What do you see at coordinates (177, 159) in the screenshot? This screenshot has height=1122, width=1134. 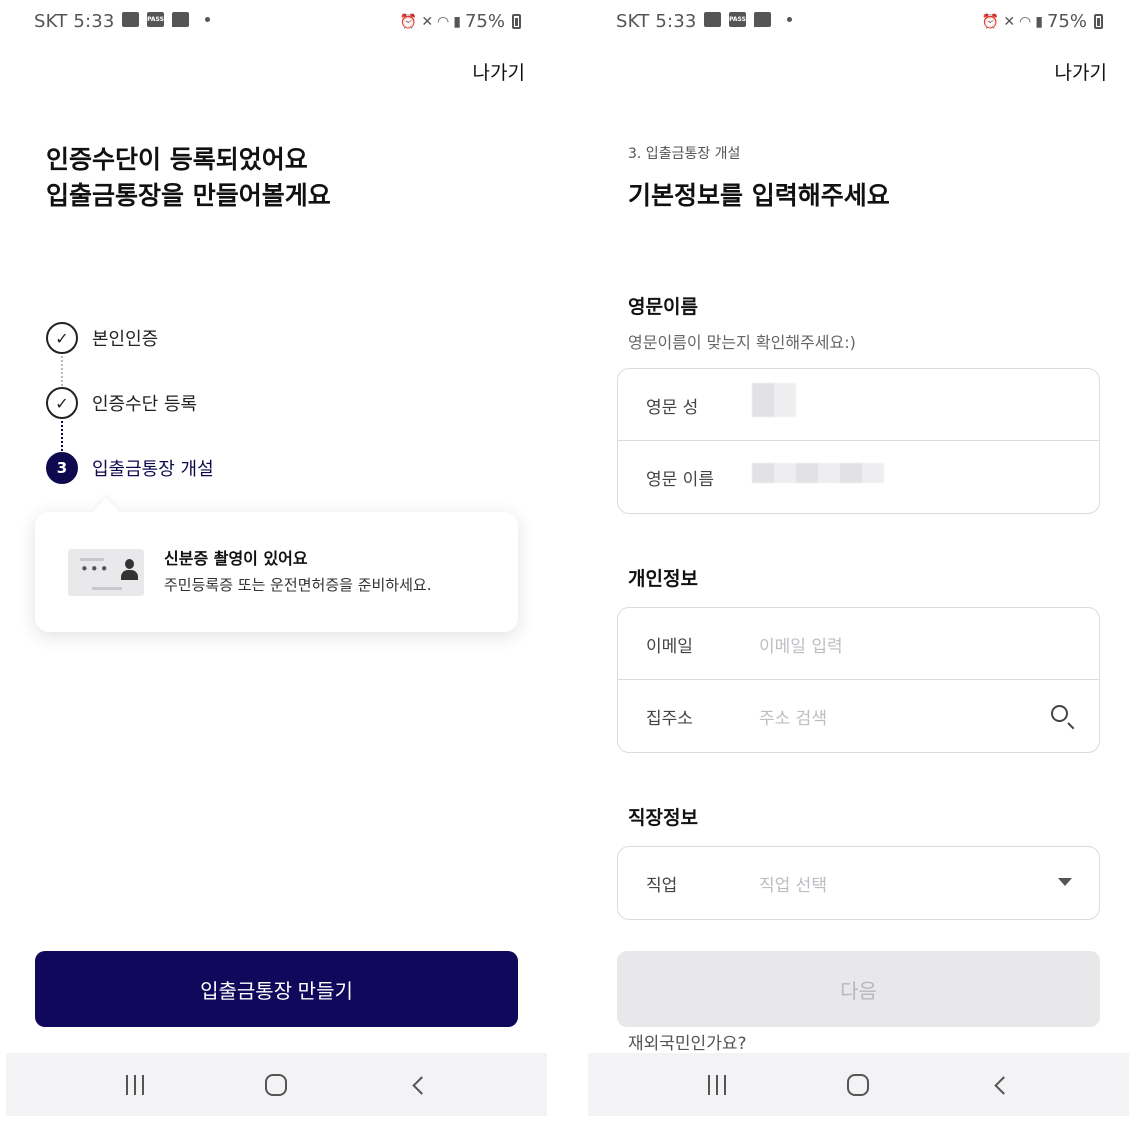 I see `headline-line-1: 인증수단이 등록되었어요` at bounding box center [177, 159].